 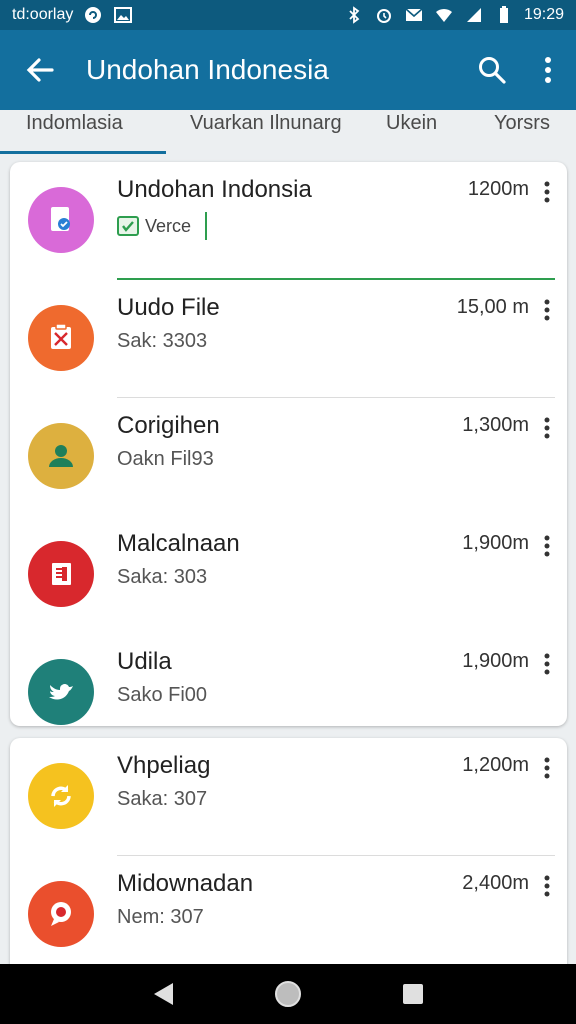 I want to click on bluetooth-icon, so click(x=354, y=15).